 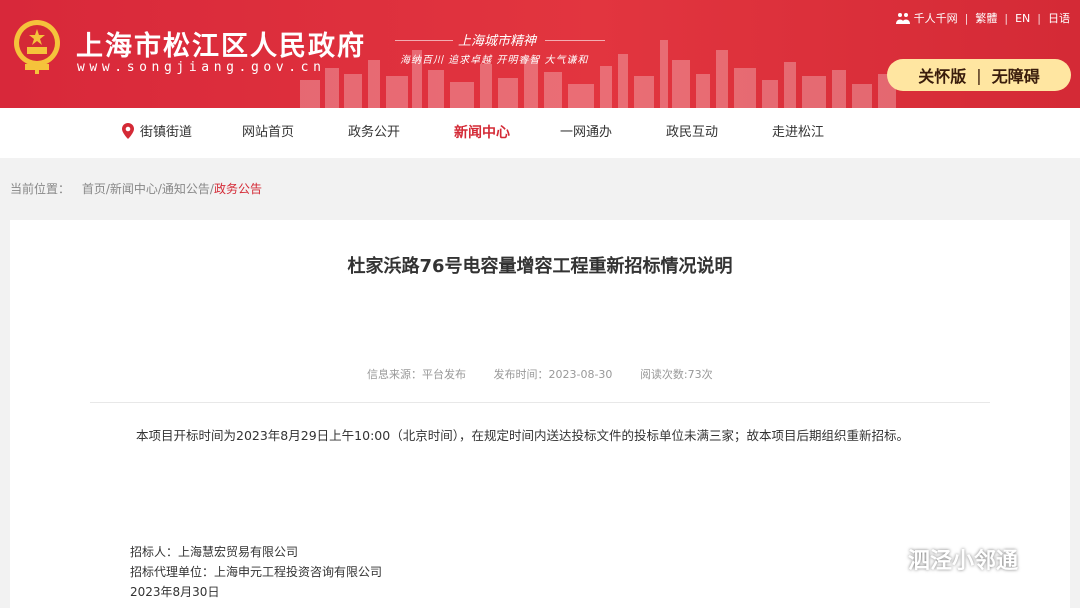 I want to click on top-links: 千人千网 | 繁體 | EN | 日语, so click(x=982, y=18).